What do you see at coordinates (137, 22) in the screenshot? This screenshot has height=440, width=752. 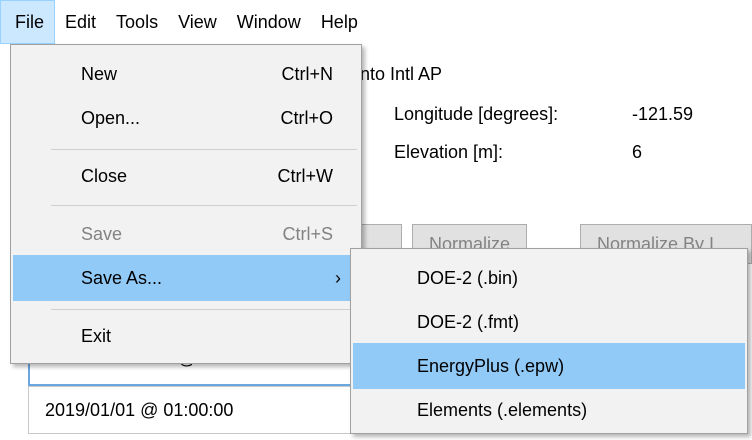 I see `menu-tools: Tools` at bounding box center [137, 22].